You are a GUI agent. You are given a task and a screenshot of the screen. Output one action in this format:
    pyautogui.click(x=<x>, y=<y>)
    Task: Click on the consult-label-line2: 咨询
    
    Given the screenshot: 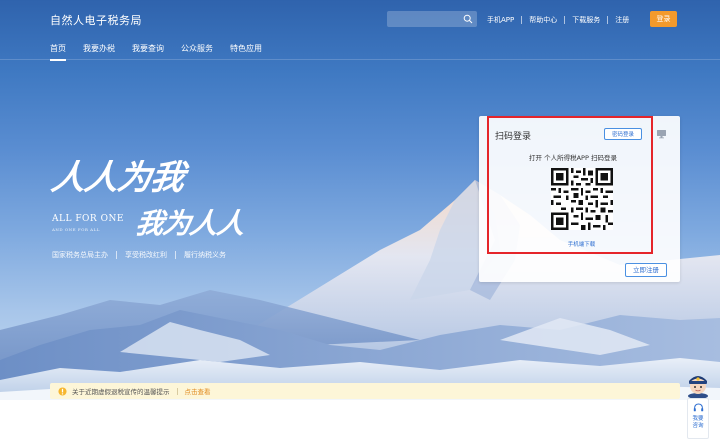 What is the action you would take?
    pyautogui.click(x=698, y=426)
    